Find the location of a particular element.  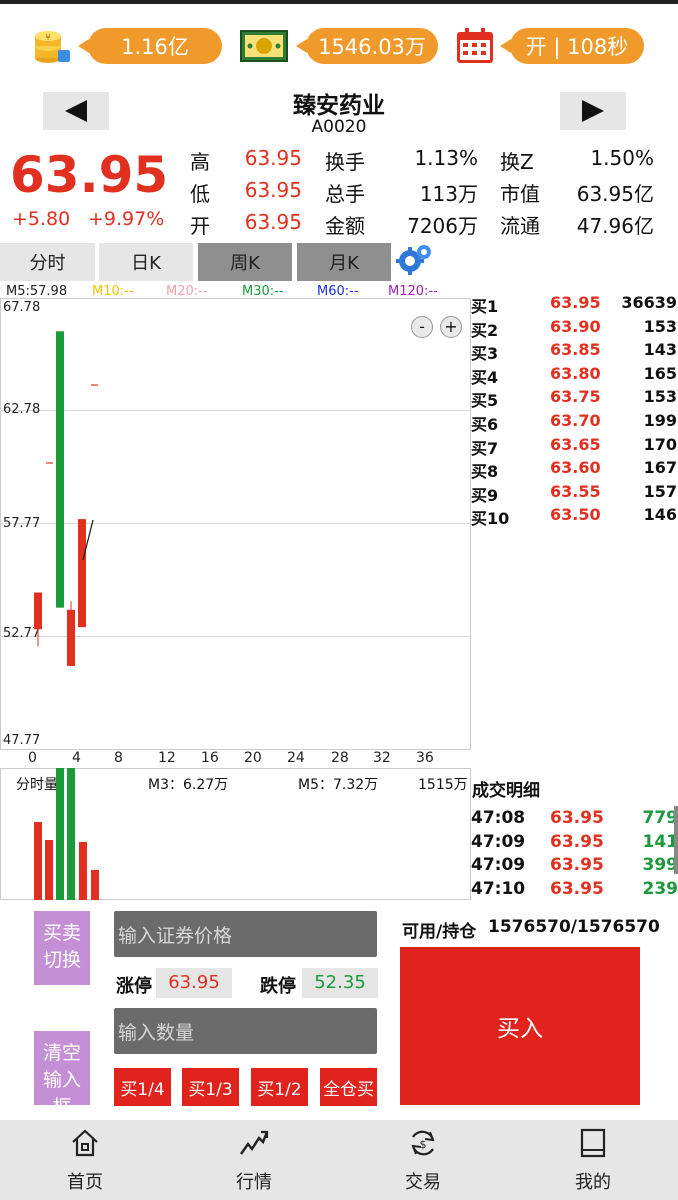

ma5-label: M5:57.98 is located at coordinates (37, 291).